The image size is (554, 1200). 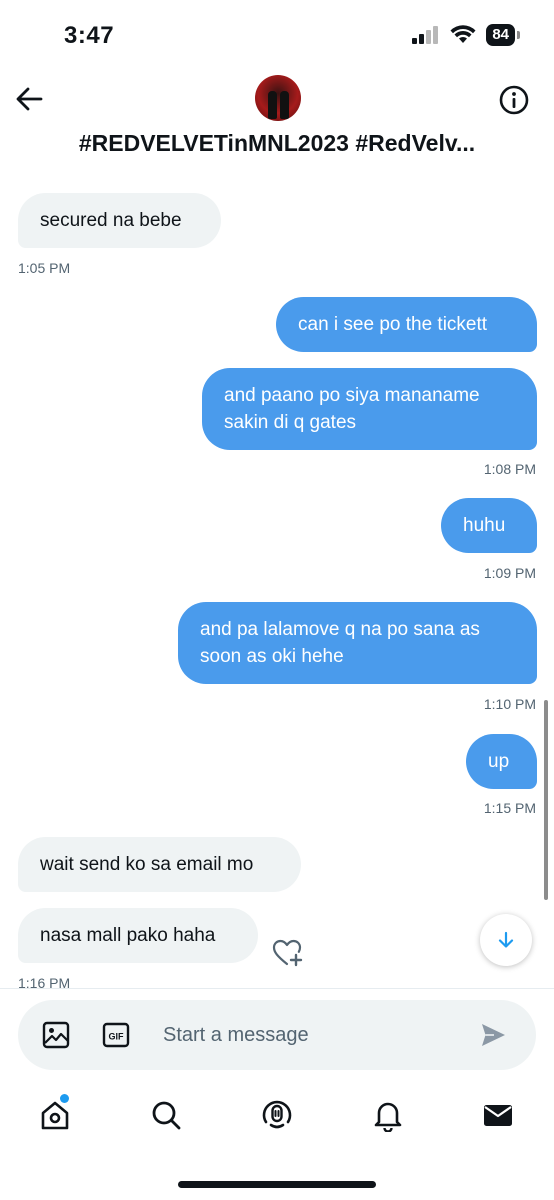 What do you see at coordinates (166, 1115) in the screenshot?
I see `search-icon` at bounding box center [166, 1115].